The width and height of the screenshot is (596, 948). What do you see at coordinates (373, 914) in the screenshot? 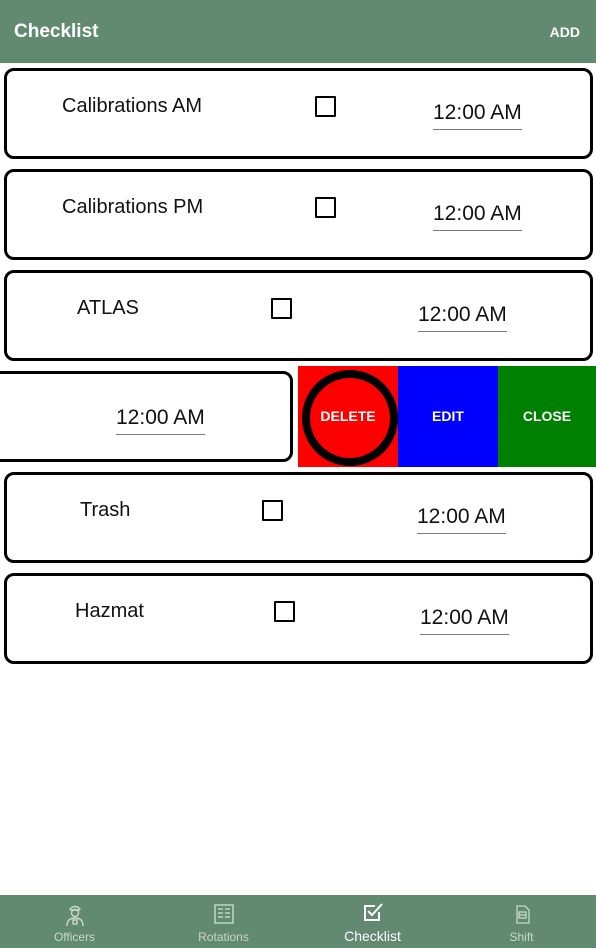
I see `checklist-icon` at bounding box center [373, 914].